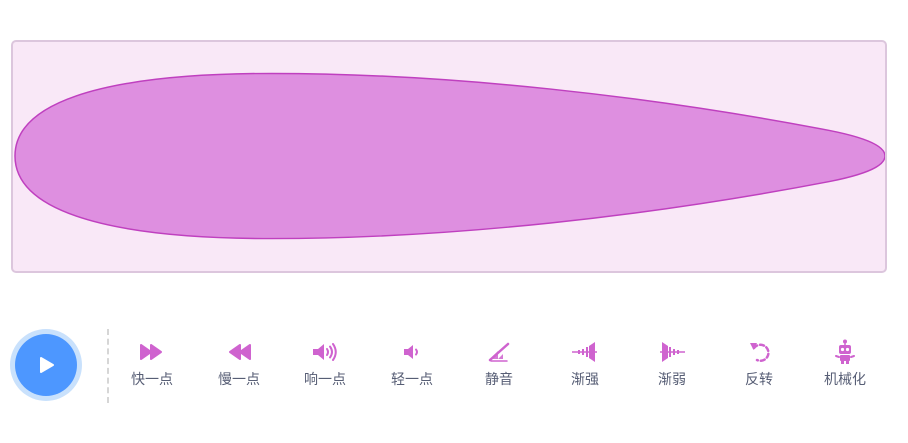  I want to click on effect-robot-button: 机械化, so click(845, 368).